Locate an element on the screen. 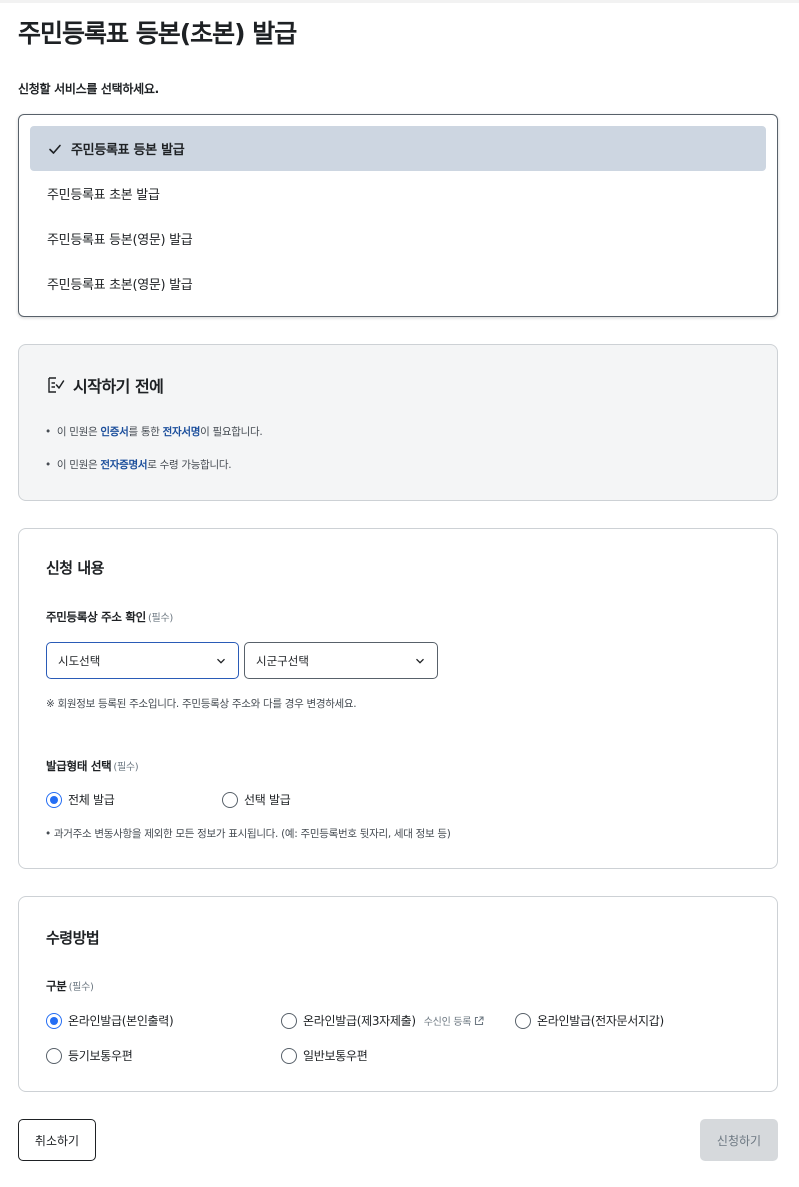 This screenshot has width=799, height=1187. address-label-text: 주민등록상 주소 확인 is located at coordinates (96, 617).